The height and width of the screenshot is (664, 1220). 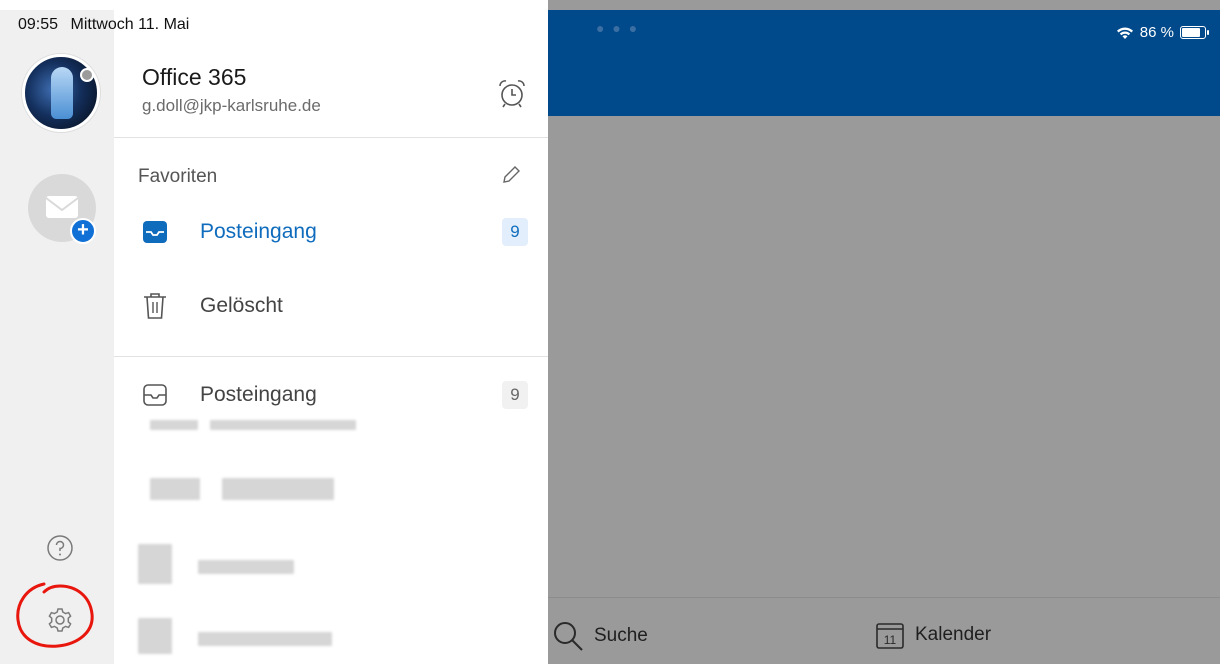 What do you see at coordinates (1156, 32) in the screenshot?
I see `battery-percent: 86 %` at bounding box center [1156, 32].